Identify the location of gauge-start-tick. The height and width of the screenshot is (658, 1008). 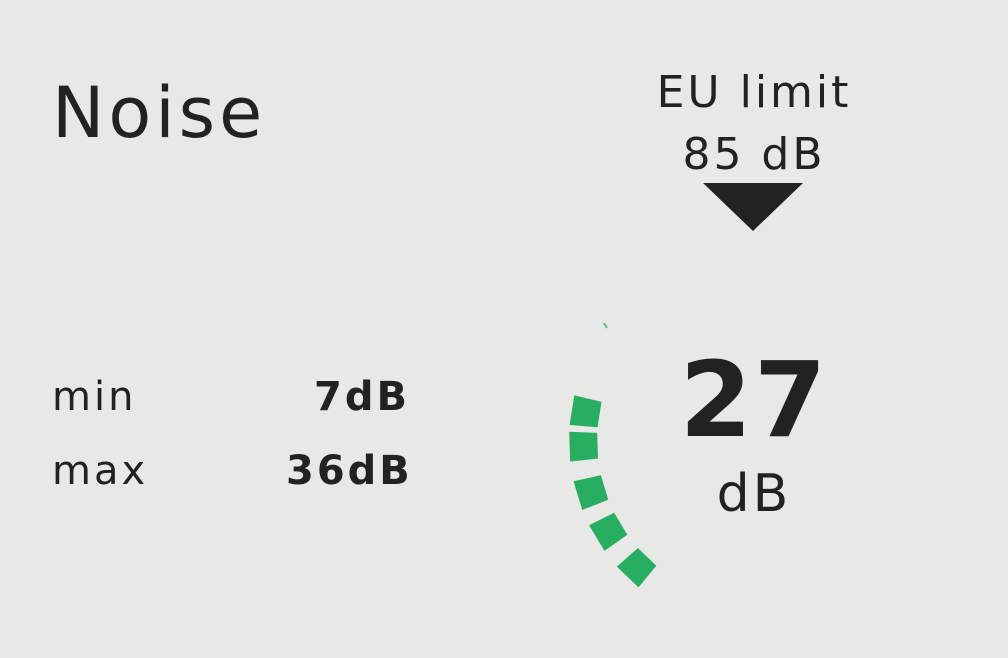
(605, 325).